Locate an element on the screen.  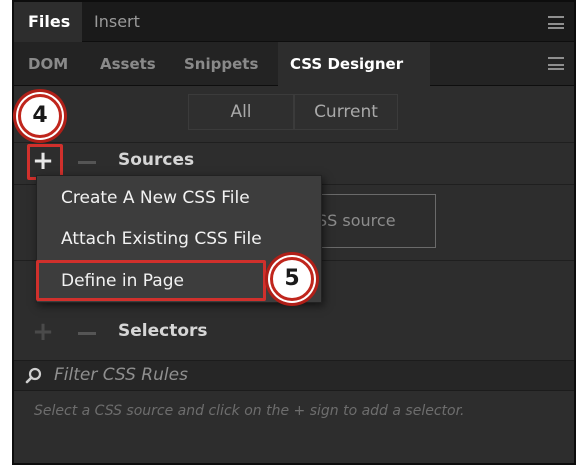
filter-css-rules-input: Filter CSS Rules is located at coordinates (121, 375).